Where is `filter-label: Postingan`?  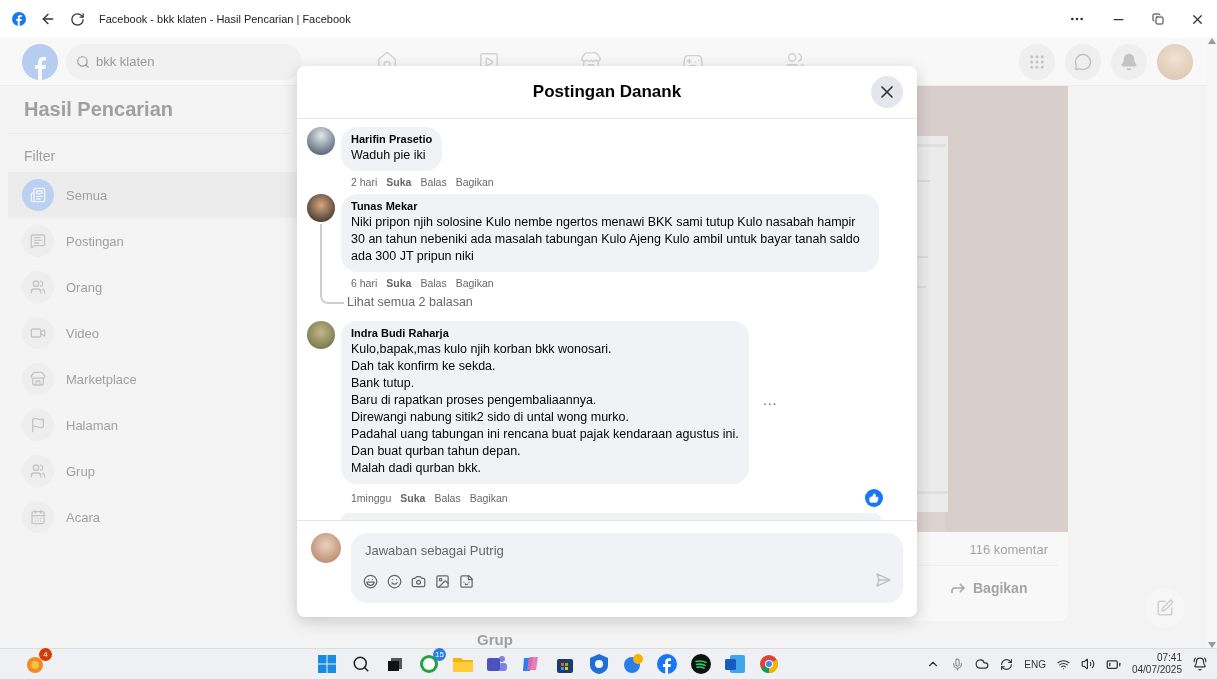
filter-label: Postingan is located at coordinates (95, 241).